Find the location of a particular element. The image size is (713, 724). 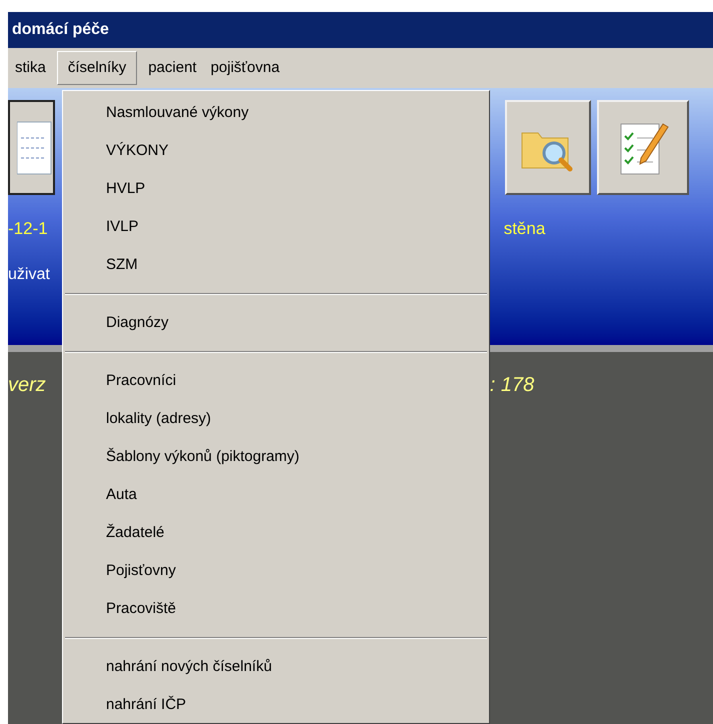

menu-option: nahrání nových číselníků is located at coordinates (276, 667).